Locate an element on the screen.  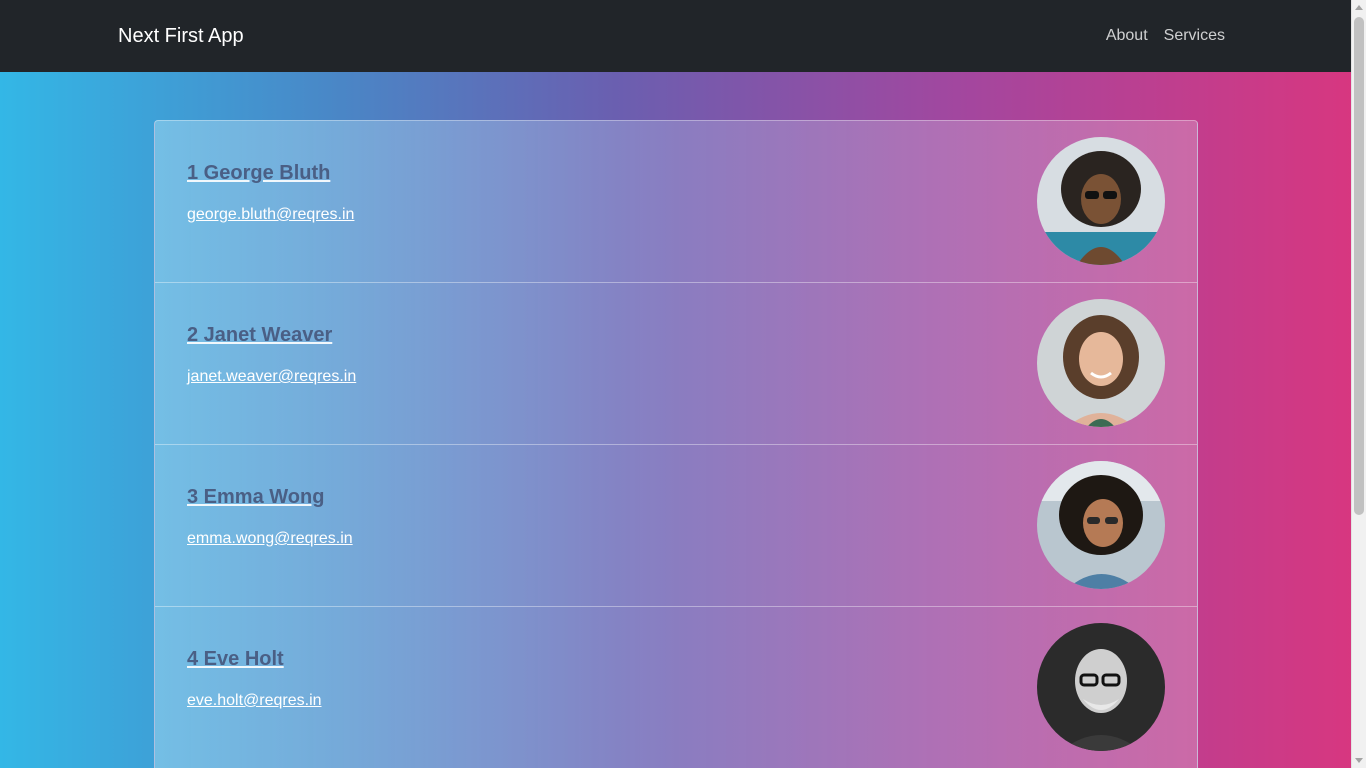
user-email-link: george.bluth@reqres.in is located at coordinates (270, 215).